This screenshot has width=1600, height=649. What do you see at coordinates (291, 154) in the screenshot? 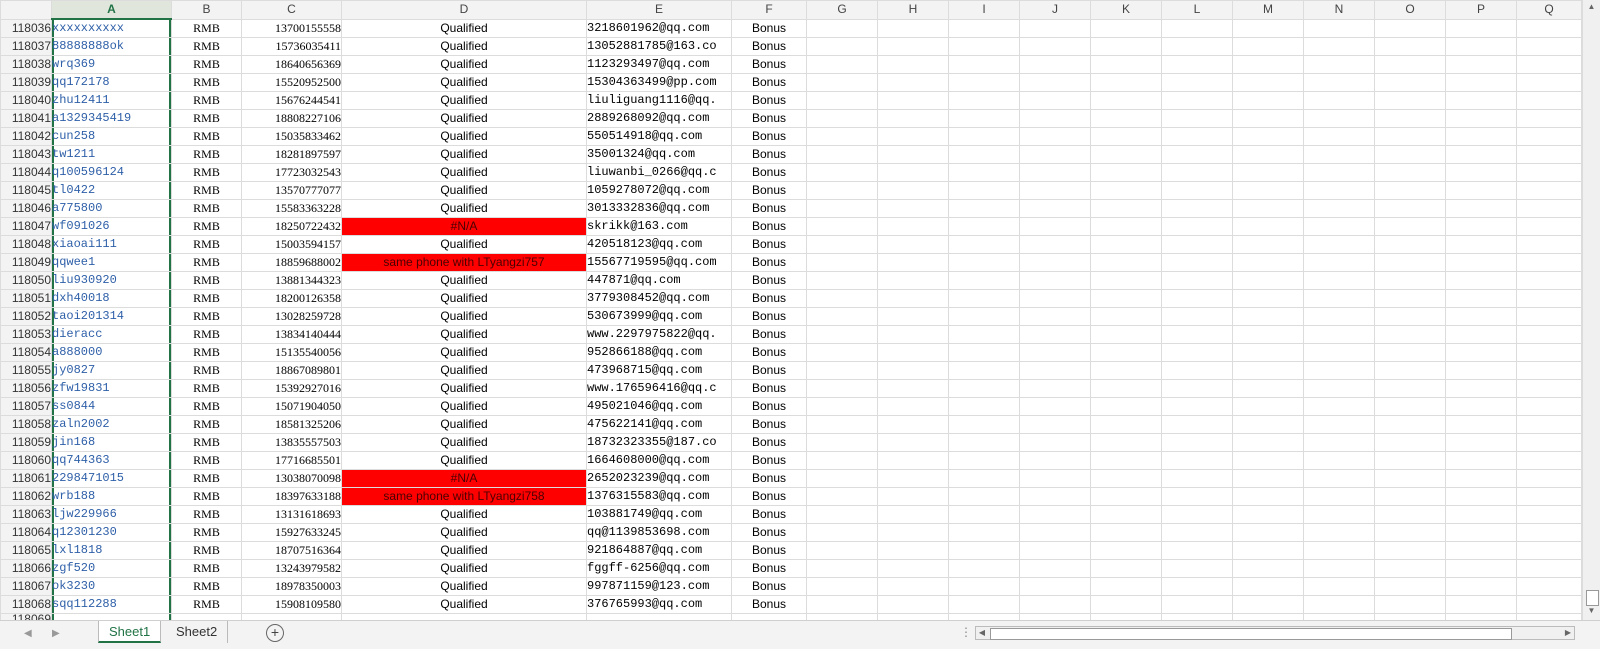
I see `cell-phone: 18281897597` at bounding box center [291, 154].